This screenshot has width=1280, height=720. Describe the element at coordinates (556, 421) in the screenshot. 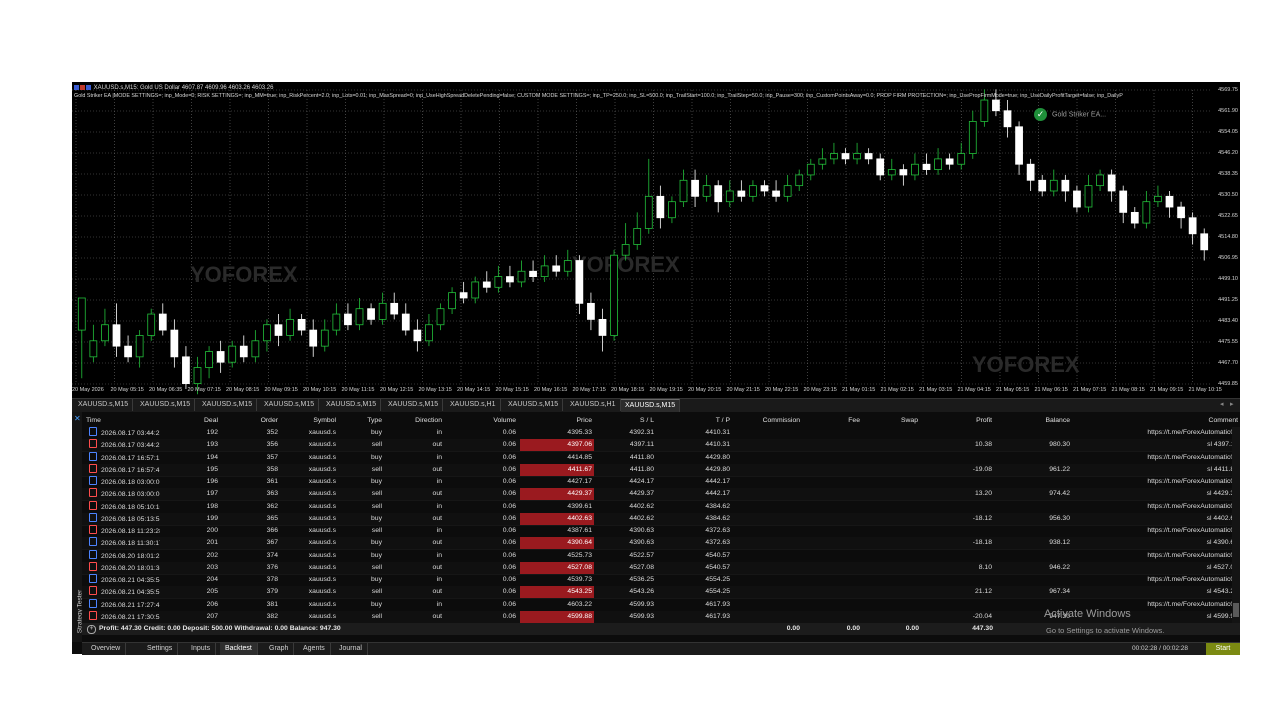

I see `column-header: Price` at that location.